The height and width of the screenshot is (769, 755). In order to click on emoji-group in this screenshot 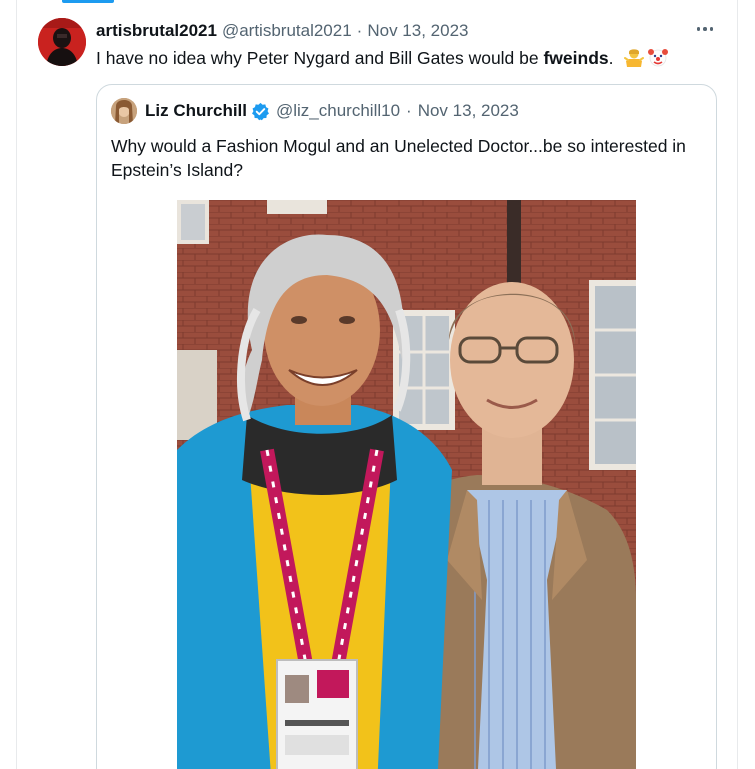, I will do `click(646, 57)`.